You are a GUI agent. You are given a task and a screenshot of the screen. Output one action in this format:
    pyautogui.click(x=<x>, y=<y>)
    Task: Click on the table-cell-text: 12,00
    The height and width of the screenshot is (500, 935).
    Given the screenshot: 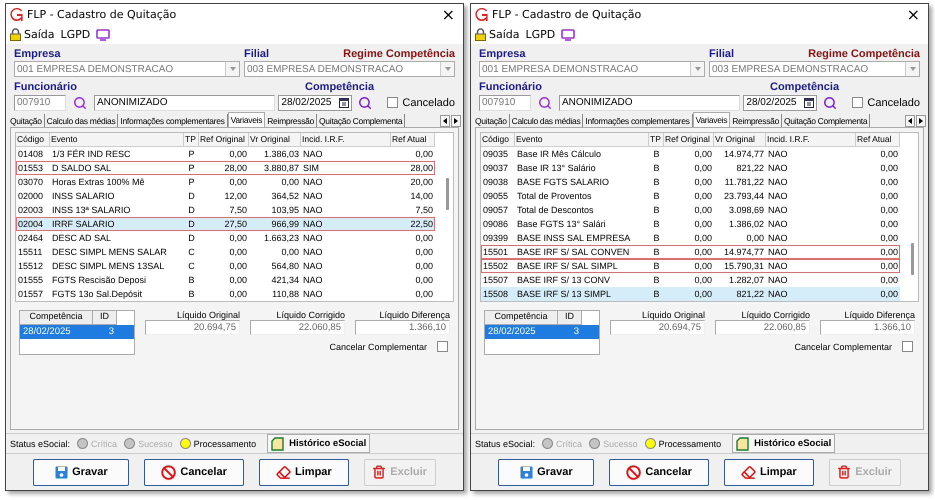 What is the action you would take?
    pyautogui.click(x=235, y=196)
    